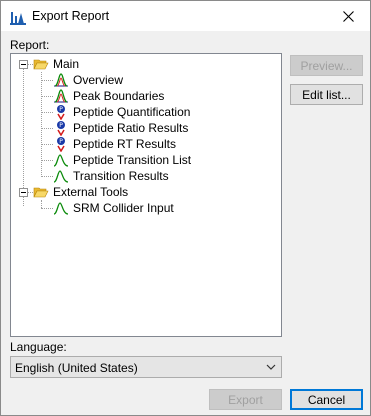 Image resolution: width=371 pixels, height=416 pixels. I want to click on expander-main, so click(23, 64).